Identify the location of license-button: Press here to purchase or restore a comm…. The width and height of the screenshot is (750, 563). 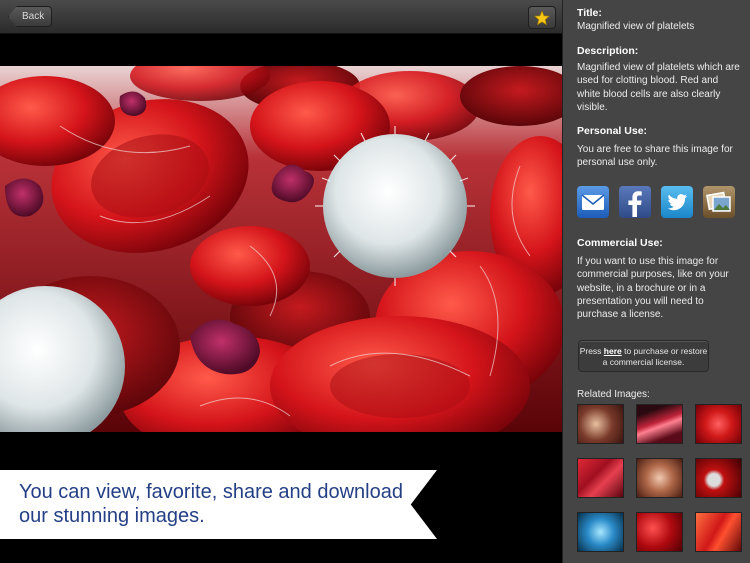
(643, 356).